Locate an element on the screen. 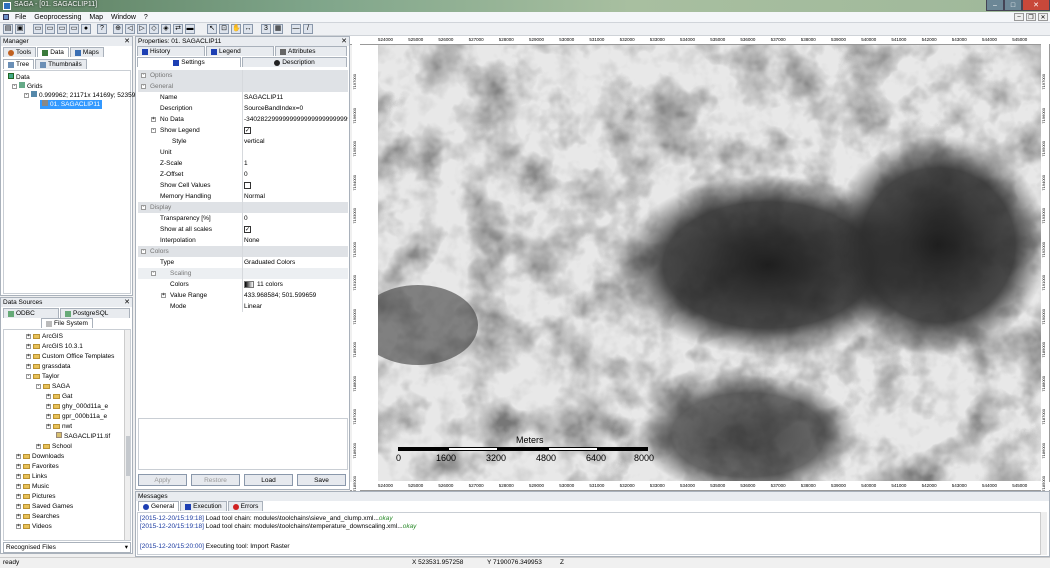 The image size is (1050, 568). prop-value-range: + Value Range 433.968584; 501.599659 is located at coordinates (243, 295).